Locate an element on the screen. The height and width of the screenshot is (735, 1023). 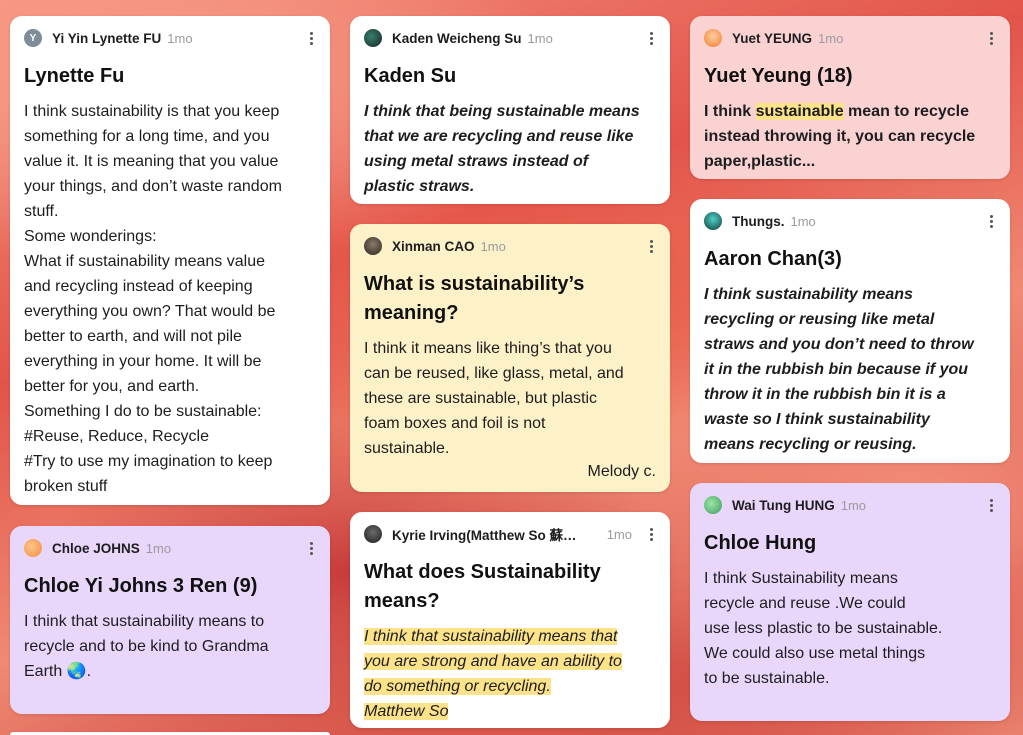
author-name: Yi Yin Lynette FU is located at coordinates (106, 38).